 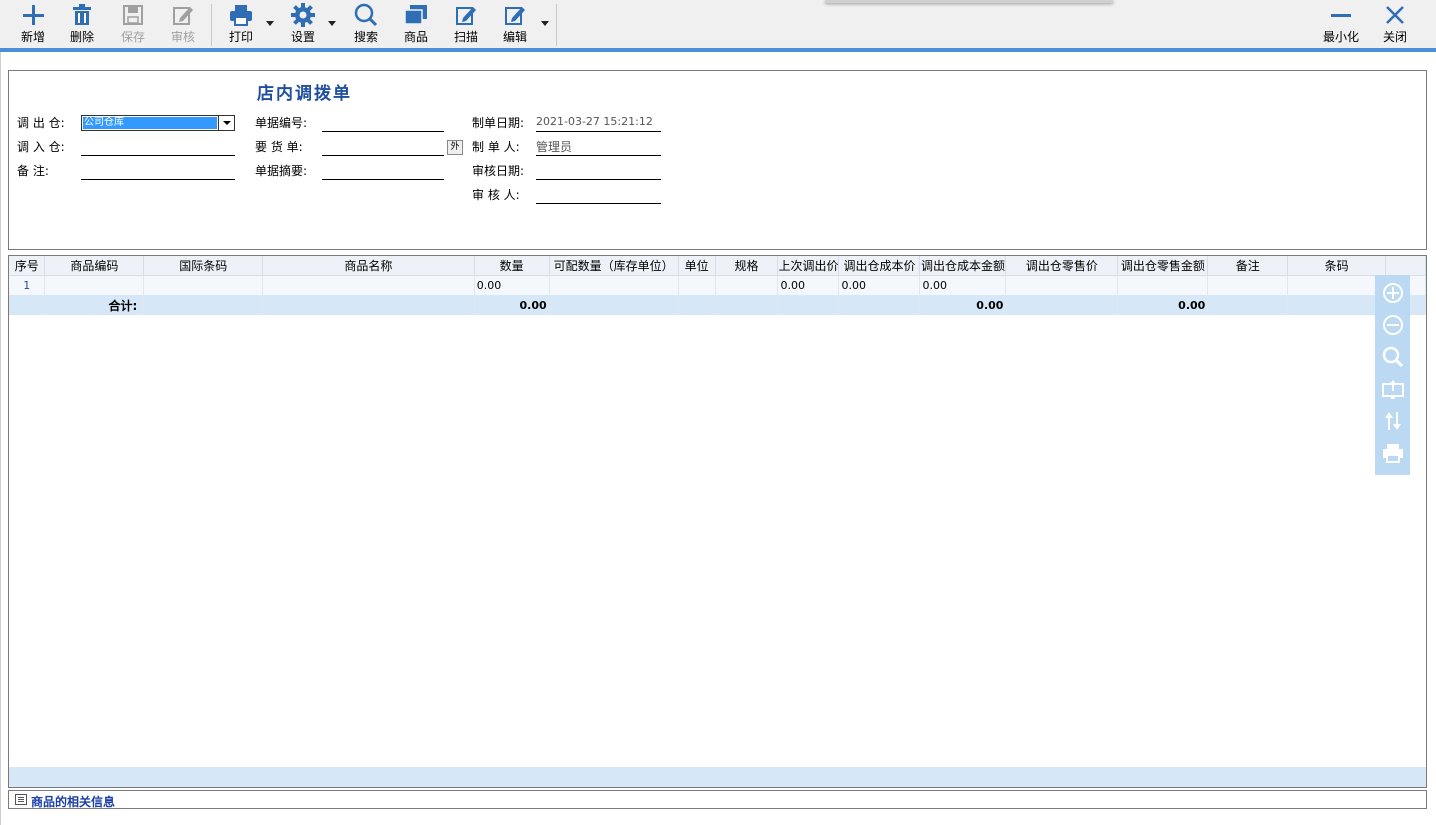 I want to click on save-button: 保存, so click(x=133, y=24).